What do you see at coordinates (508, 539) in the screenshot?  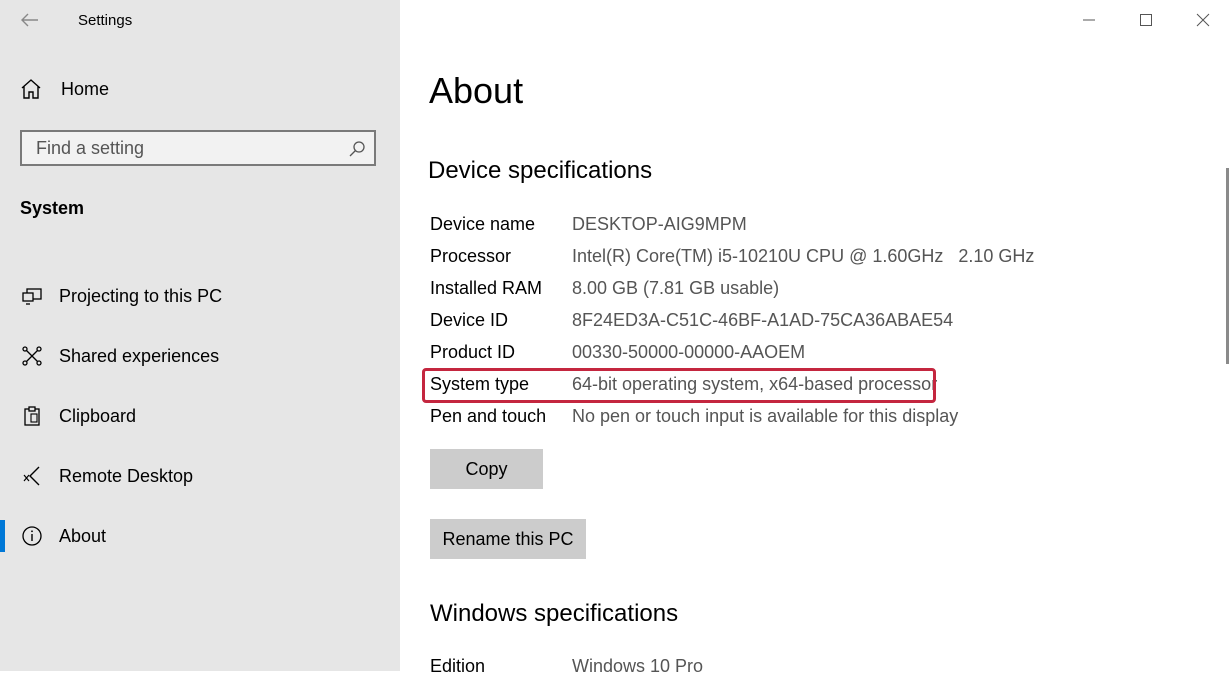 I see `rename-pc-button: Rename this PC` at bounding box center [508, 539].